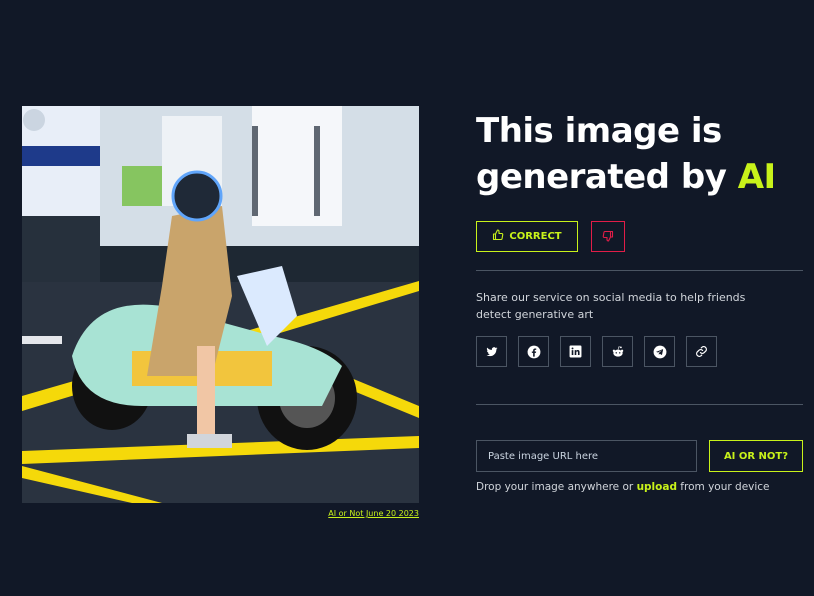 The height and width of the screenshot is (596, 814). What do you see at coordinates (220, 513) in the screenshot?
I see `image-caption-link: AI or Not June 20 2023` at bounding box center [220, 513].